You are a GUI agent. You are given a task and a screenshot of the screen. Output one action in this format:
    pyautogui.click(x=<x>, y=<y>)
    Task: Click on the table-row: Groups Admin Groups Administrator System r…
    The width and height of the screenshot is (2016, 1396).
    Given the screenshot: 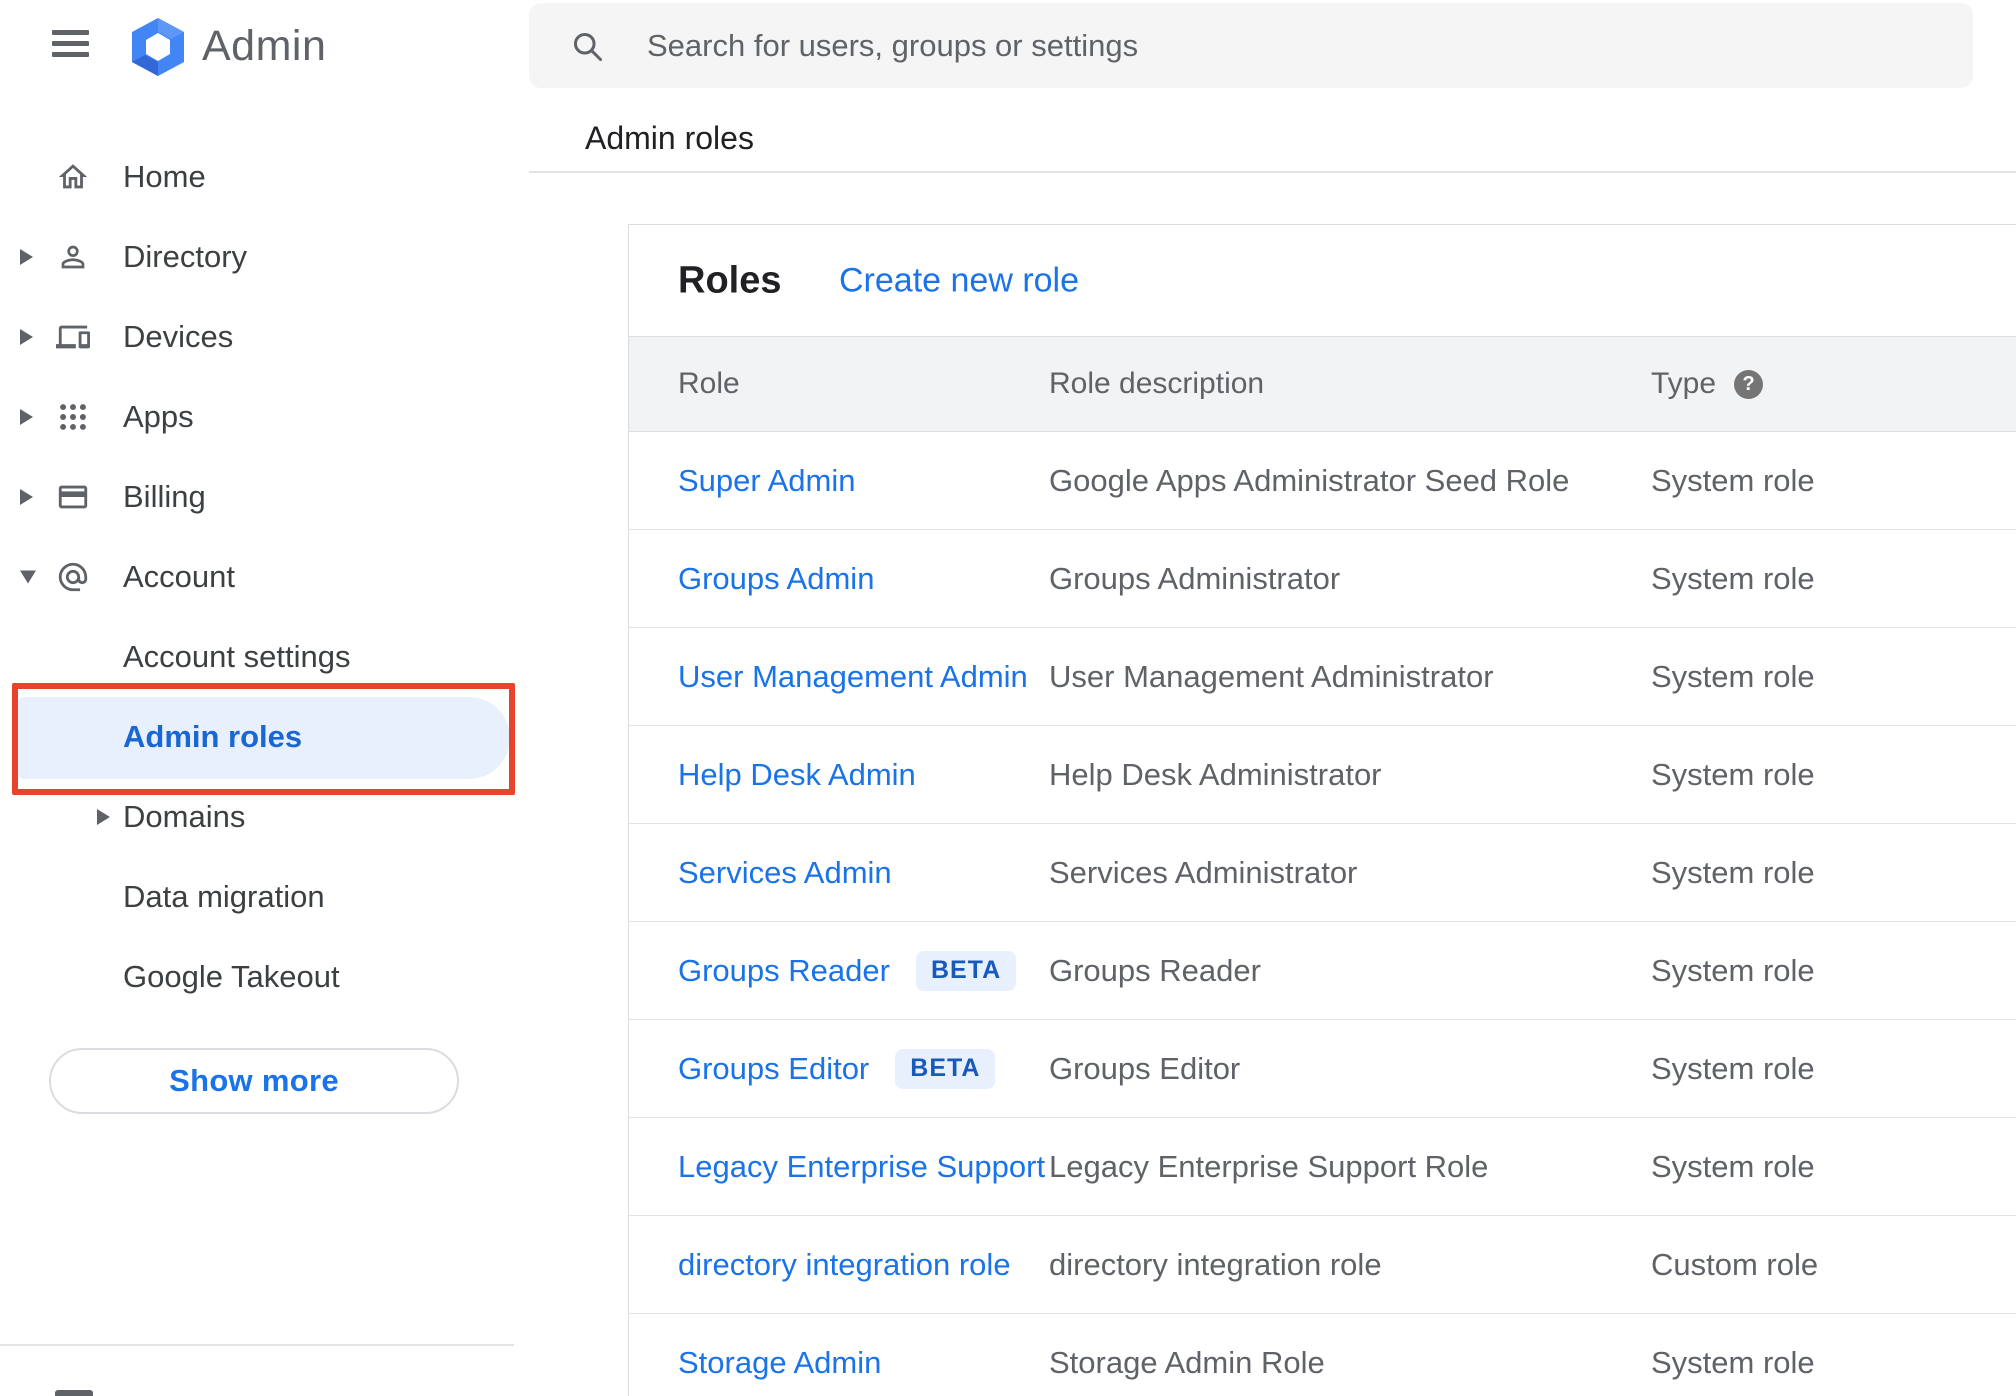 What is the action you would take?
    pyautogui.click(x=1322, y=579)
    